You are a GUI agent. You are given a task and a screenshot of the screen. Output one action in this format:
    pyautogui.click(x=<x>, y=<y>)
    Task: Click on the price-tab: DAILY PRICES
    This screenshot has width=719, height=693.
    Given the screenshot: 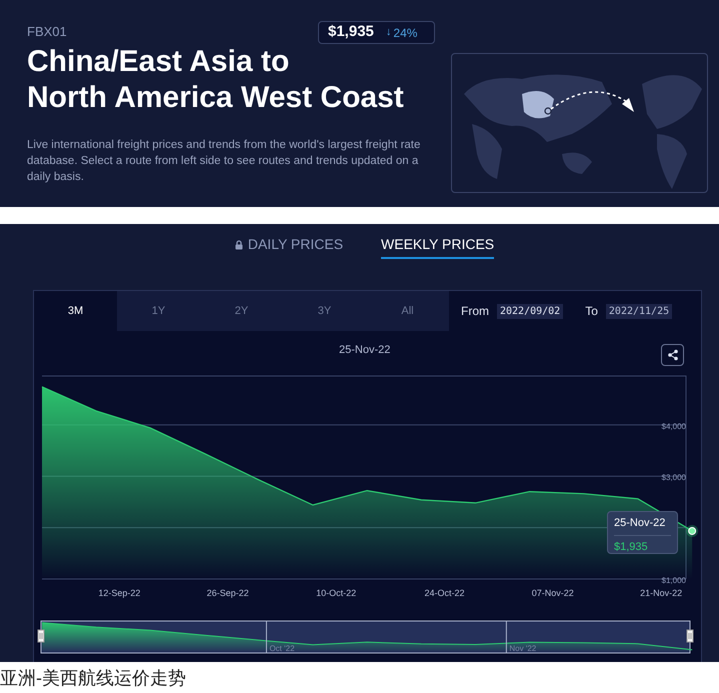 What is the action you would take?
    pyautogui.click(x=289, y=246)
    